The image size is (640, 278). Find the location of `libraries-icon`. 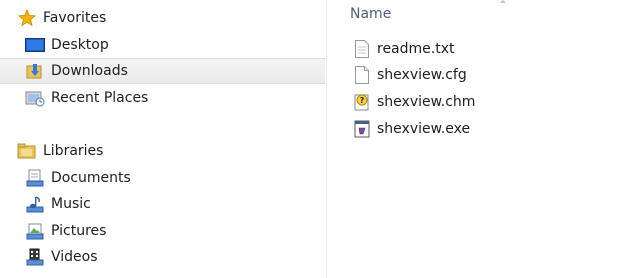

libraries-icon is located at coordinates (27, 151).